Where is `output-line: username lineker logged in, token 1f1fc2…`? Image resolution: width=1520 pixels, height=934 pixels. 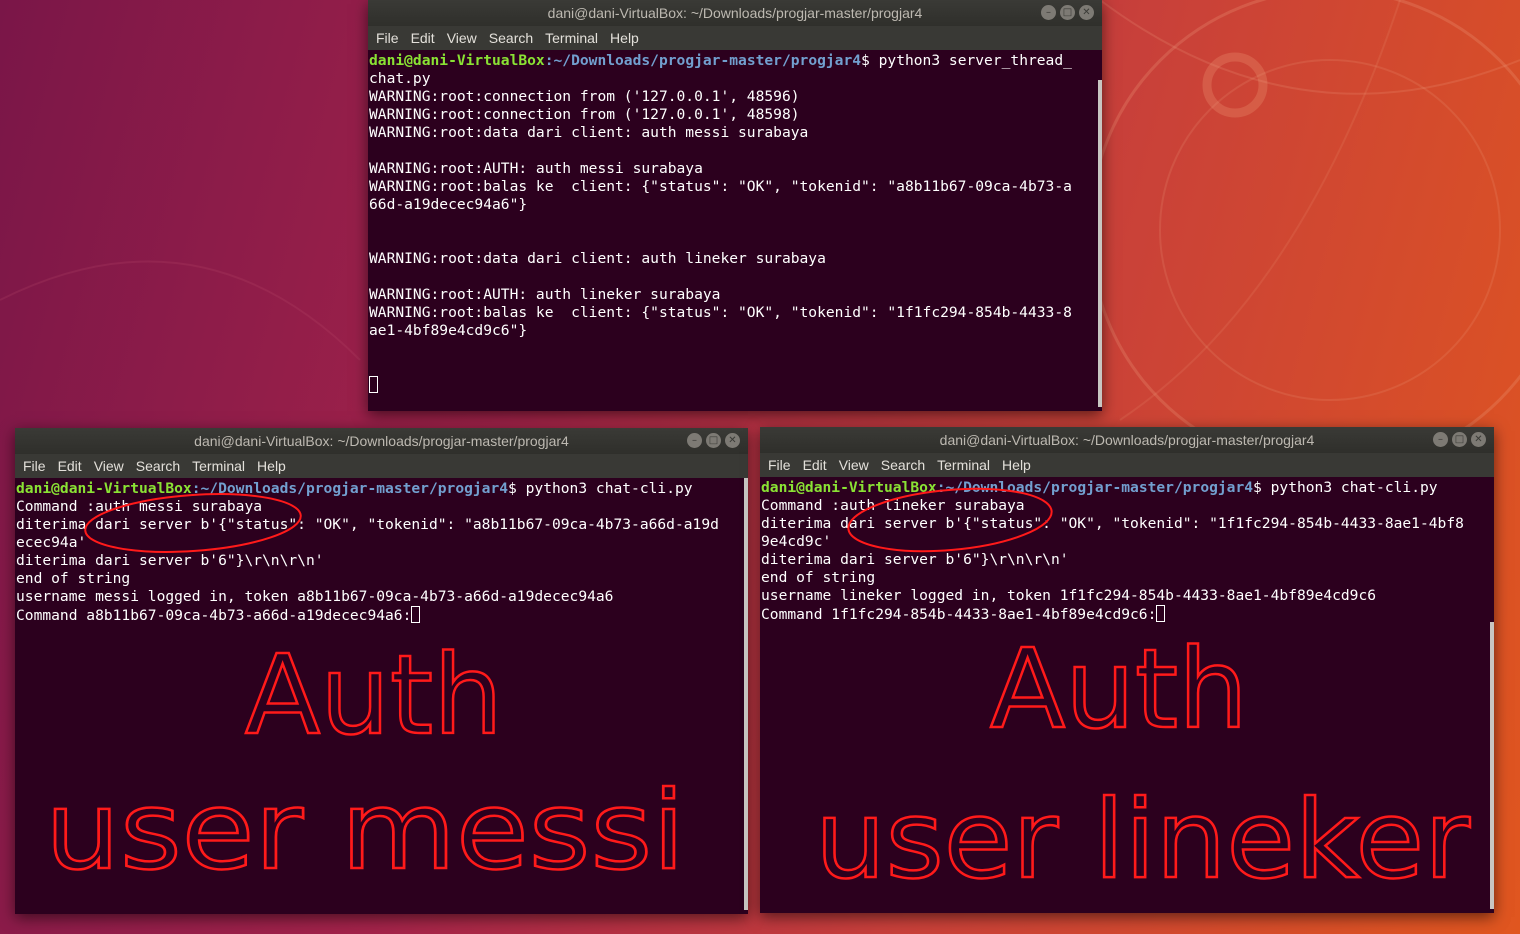 output-line: username lineker logged in, token 1f1fc2… is located at coordinates (1069, 595).